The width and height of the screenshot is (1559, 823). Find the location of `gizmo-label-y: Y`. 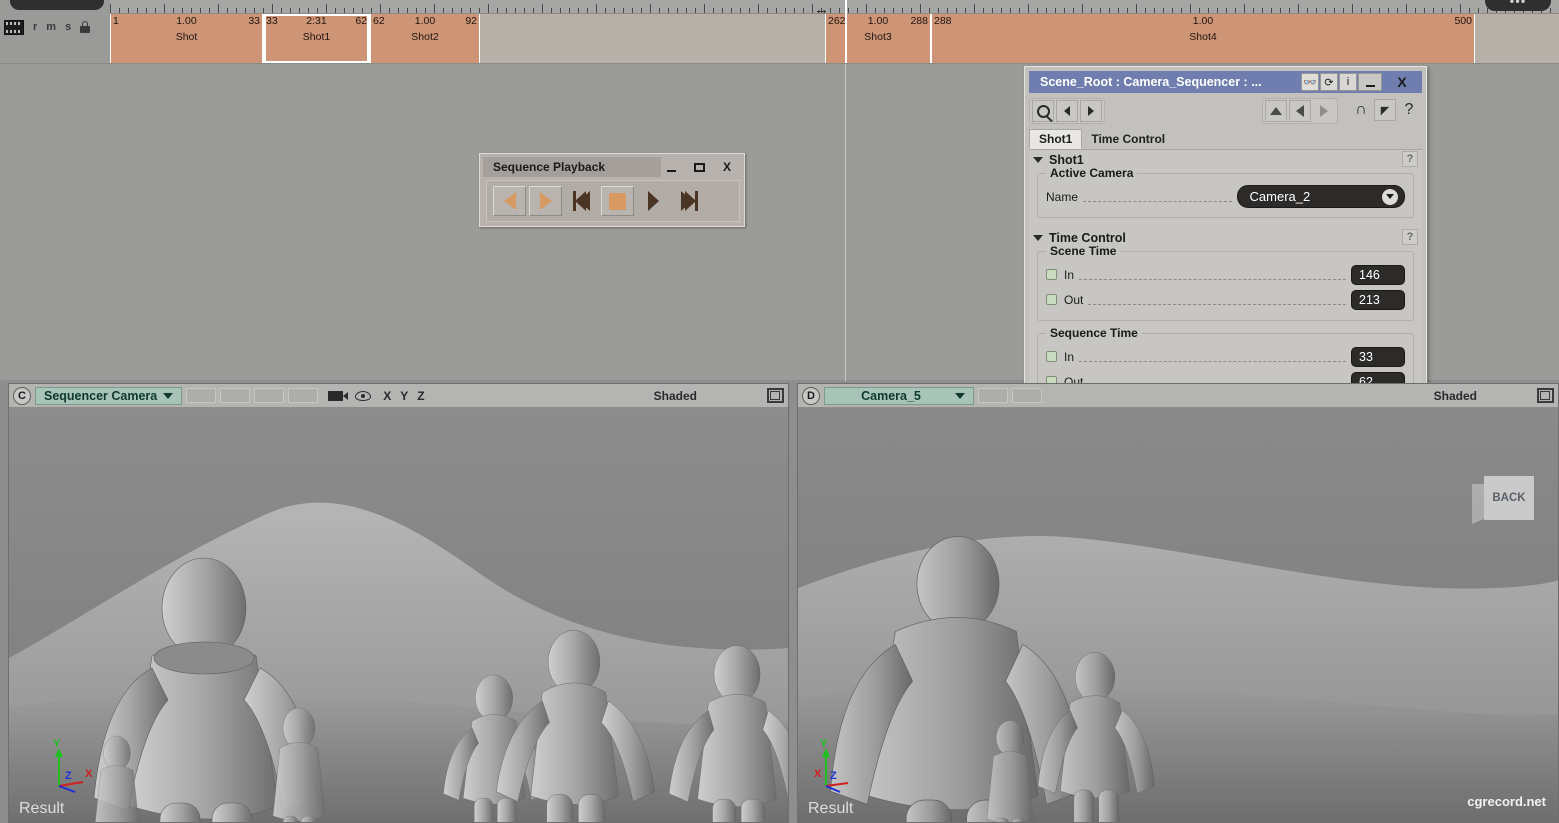

gizmo-label-y: Y is located at coordinates (57, 744).